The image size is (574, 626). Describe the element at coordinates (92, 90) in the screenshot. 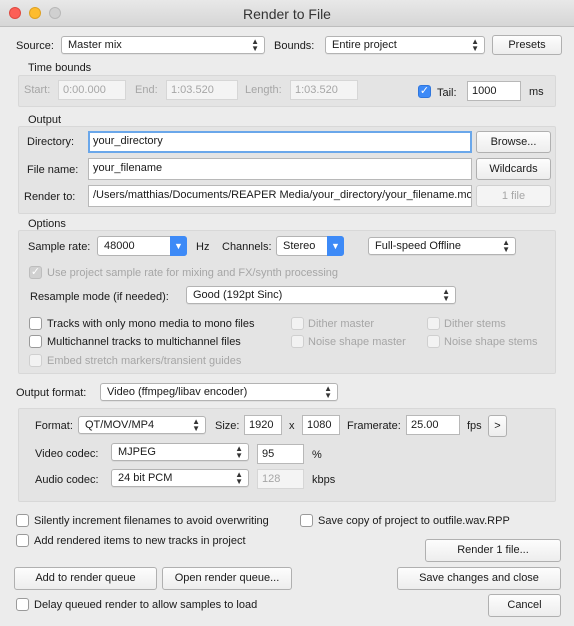

I see `start-field: 0:00.000` at that location.